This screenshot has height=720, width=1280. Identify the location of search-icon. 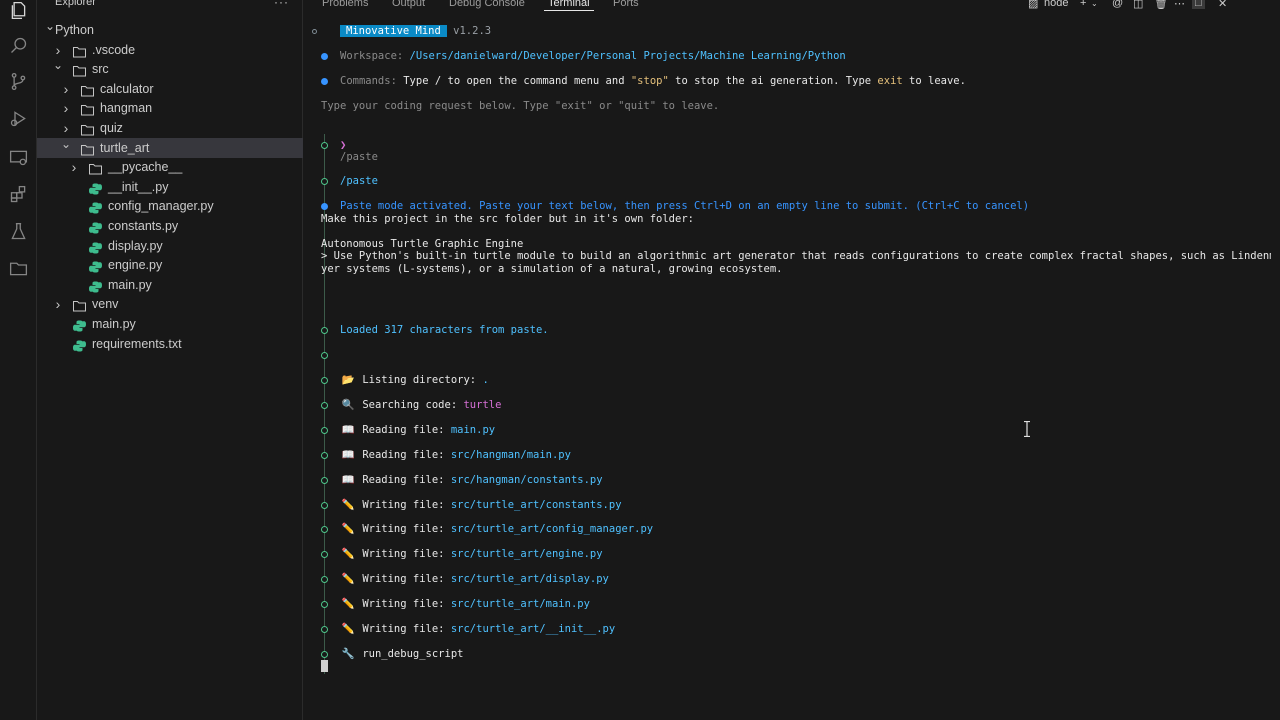
(18, 45).